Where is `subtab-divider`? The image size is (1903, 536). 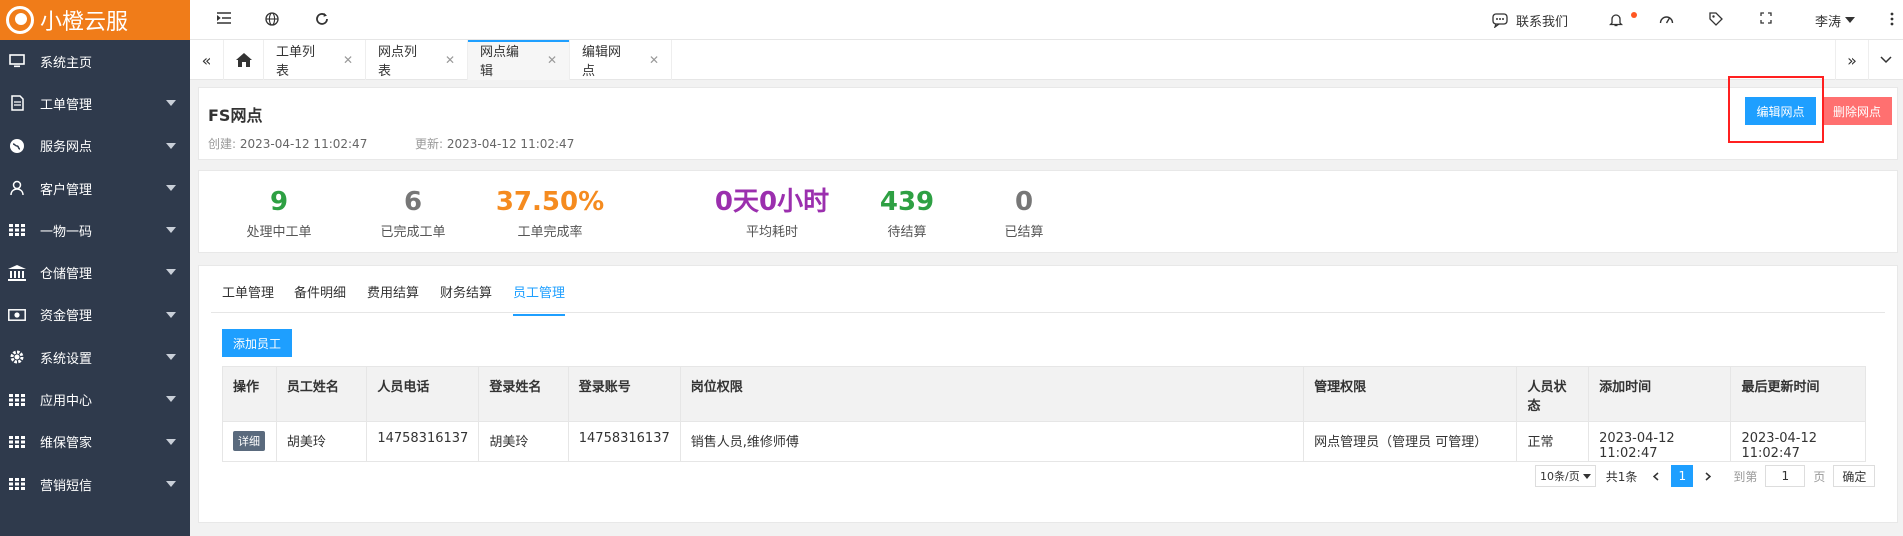 subtab-divider is located at coordinates (1048, 312).